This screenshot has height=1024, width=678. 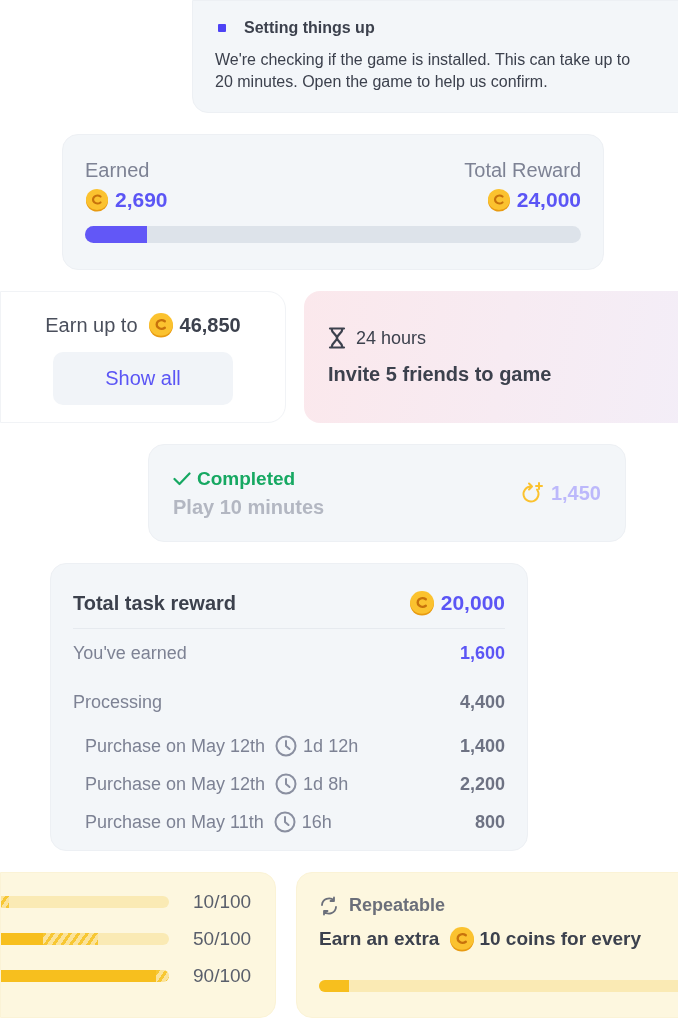 What do you see at coordinates (331, 746) in the screenshot?
I see `time-left: 1d 12h` at bounding box center [331, 746].